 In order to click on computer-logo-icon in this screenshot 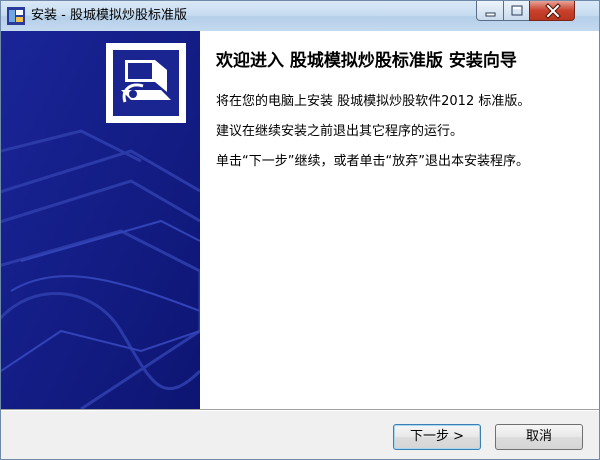, I will do `click(146, 83)`.